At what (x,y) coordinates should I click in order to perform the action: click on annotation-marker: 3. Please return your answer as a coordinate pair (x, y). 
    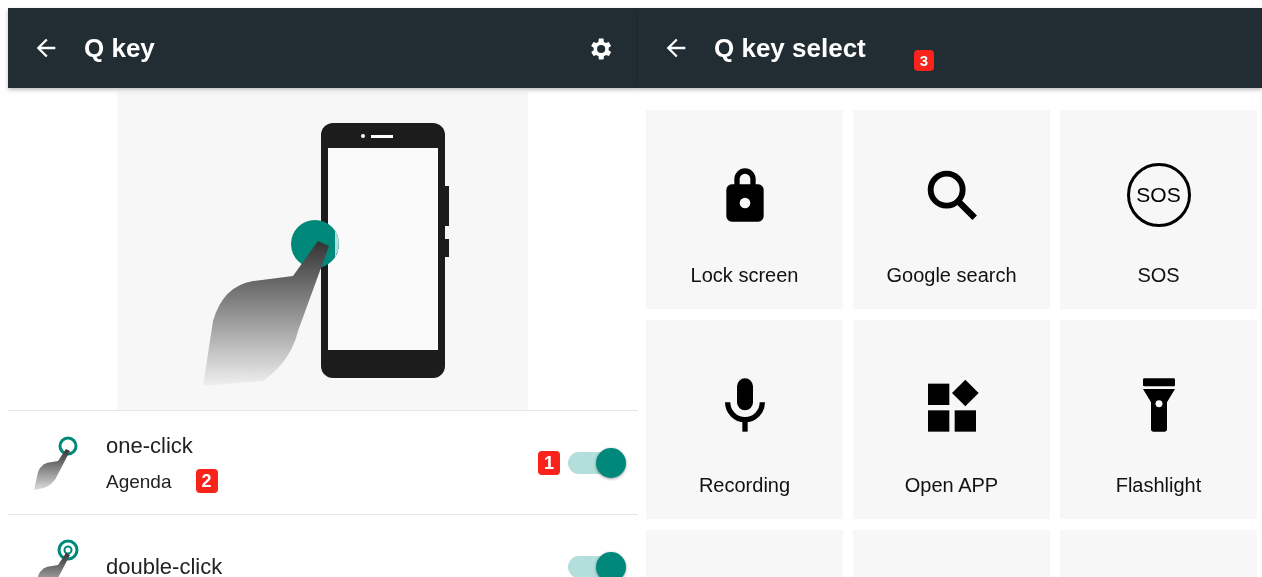
    Looking at the image, I should click on (924, 60).